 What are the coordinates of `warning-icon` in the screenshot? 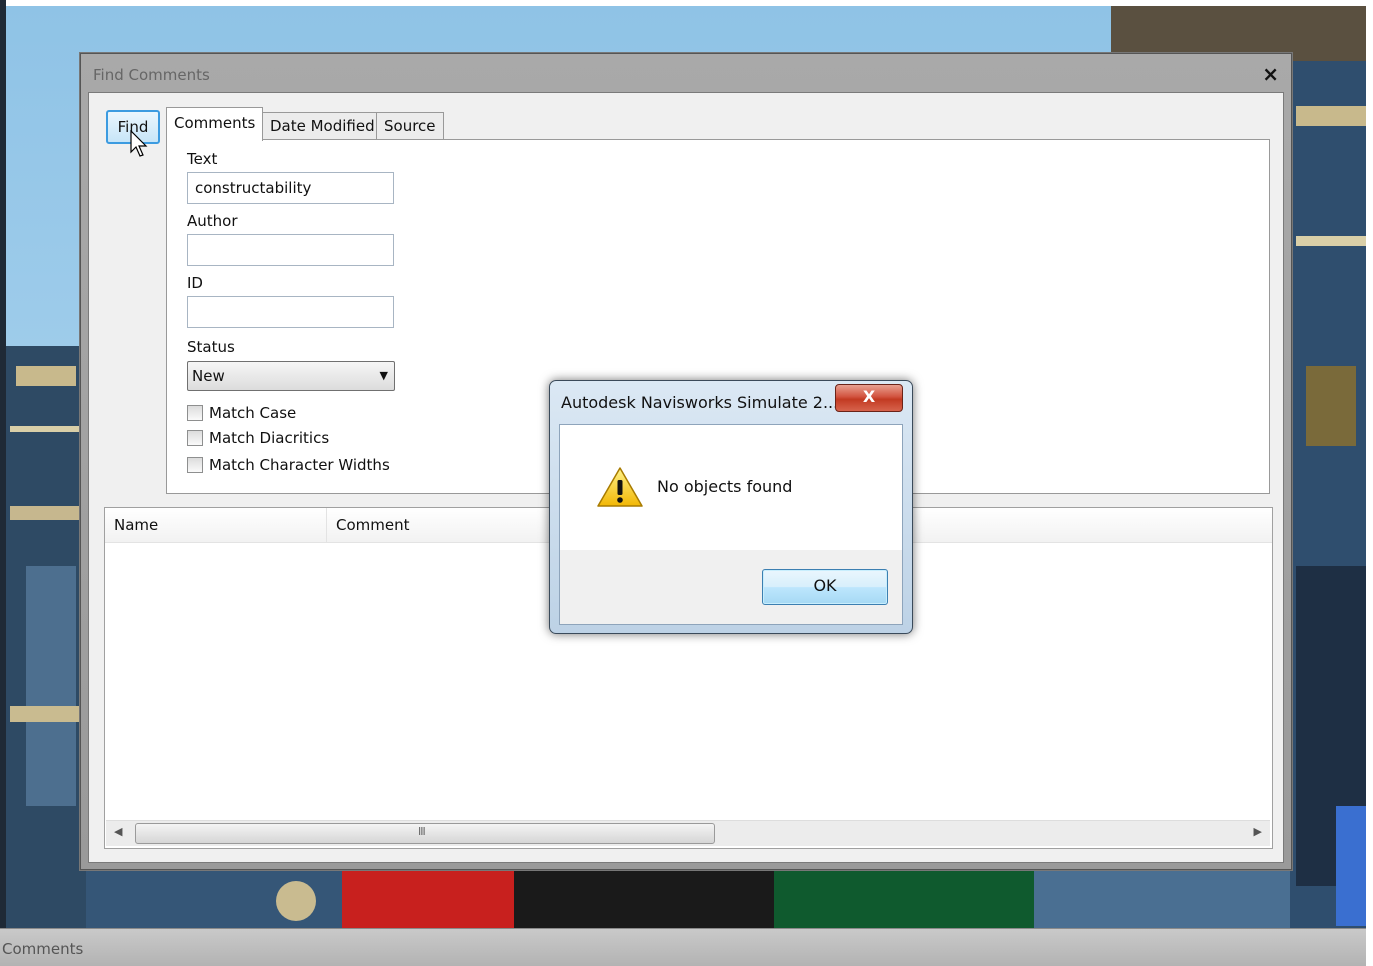 It's located at (620, 487).